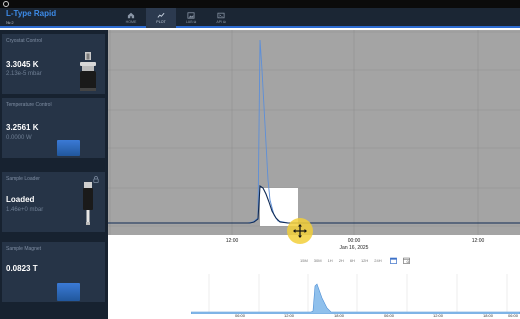 This screenshot has width=520, height=319. I want to click on tab-home-label: HOME, so click(131, 22).